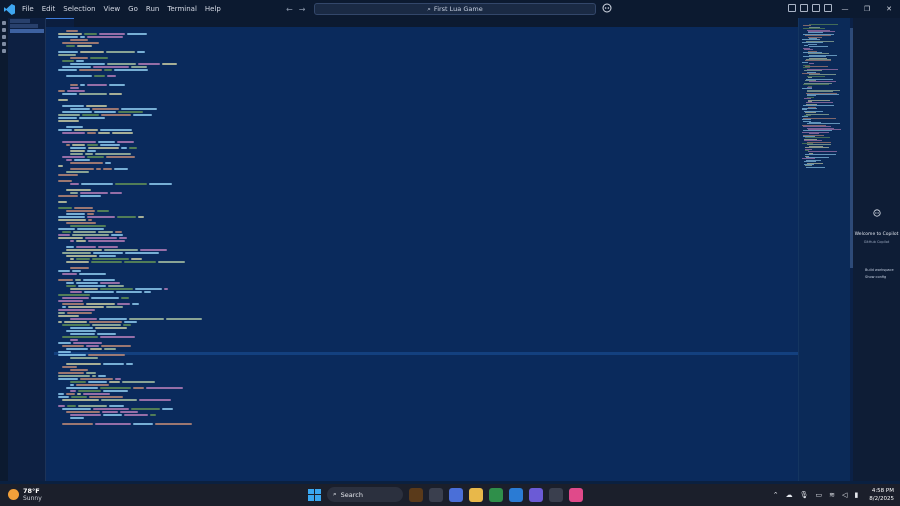  What do you see at coordinates (289, 9) in the screenshot?
I see `back-arrow-icon: ←` at bounding box center [289, 9].